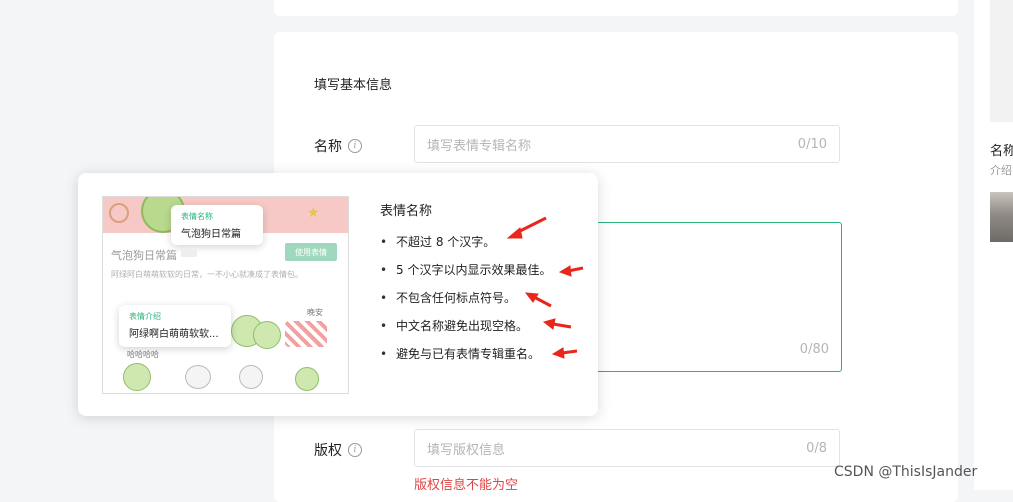  I want to click on section-title: 填写基本信息, so click(353, 85).